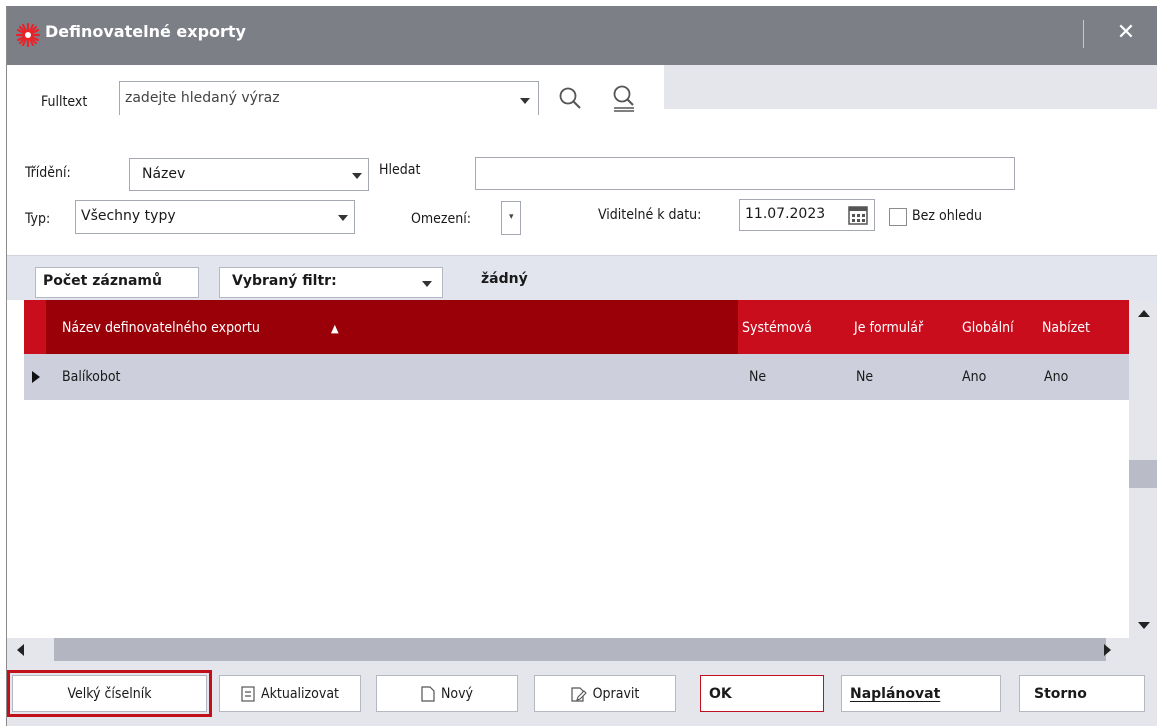 The width and height of the screenshot is (1157, 726). What do you see at coordinates (576, 377) in the screenshot?
I see `table-row: Balíkobot Ne Ne Ano Ano` at bounding box center [576, 377].